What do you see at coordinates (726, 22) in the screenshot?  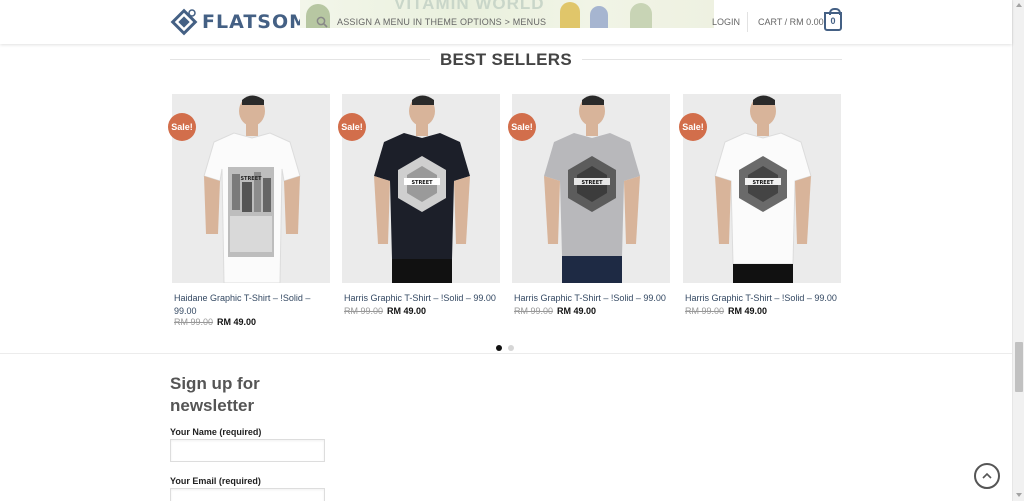 I see `login-link: LOGIN` at bounding box center [726, 22].